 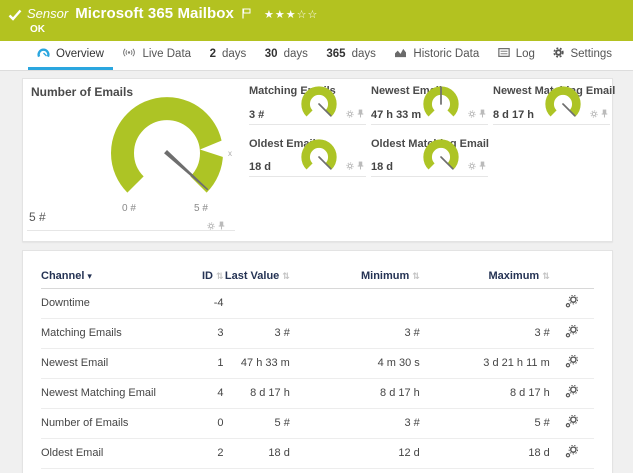 I want to click on tab-log: Log, so click(x=516, y=55).